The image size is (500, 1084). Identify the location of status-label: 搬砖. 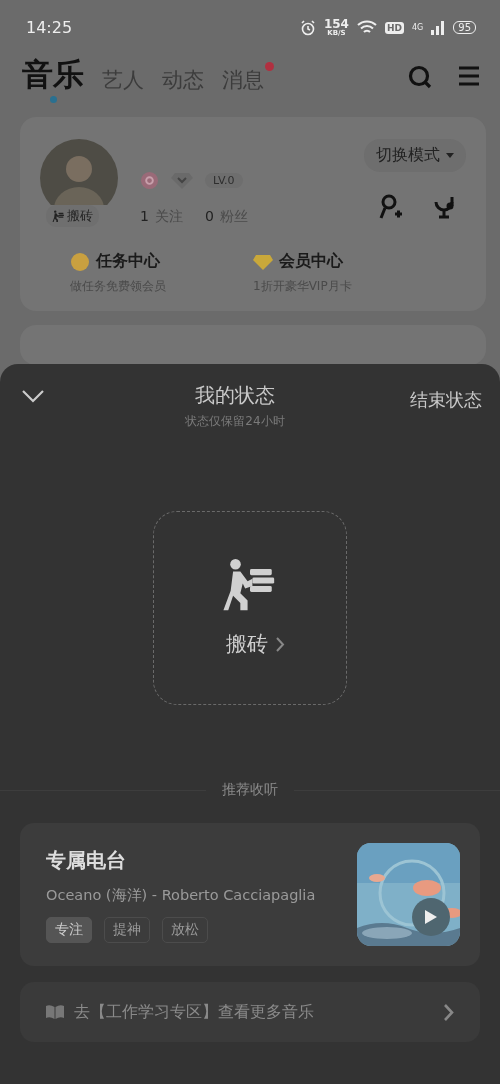
(255, 644).